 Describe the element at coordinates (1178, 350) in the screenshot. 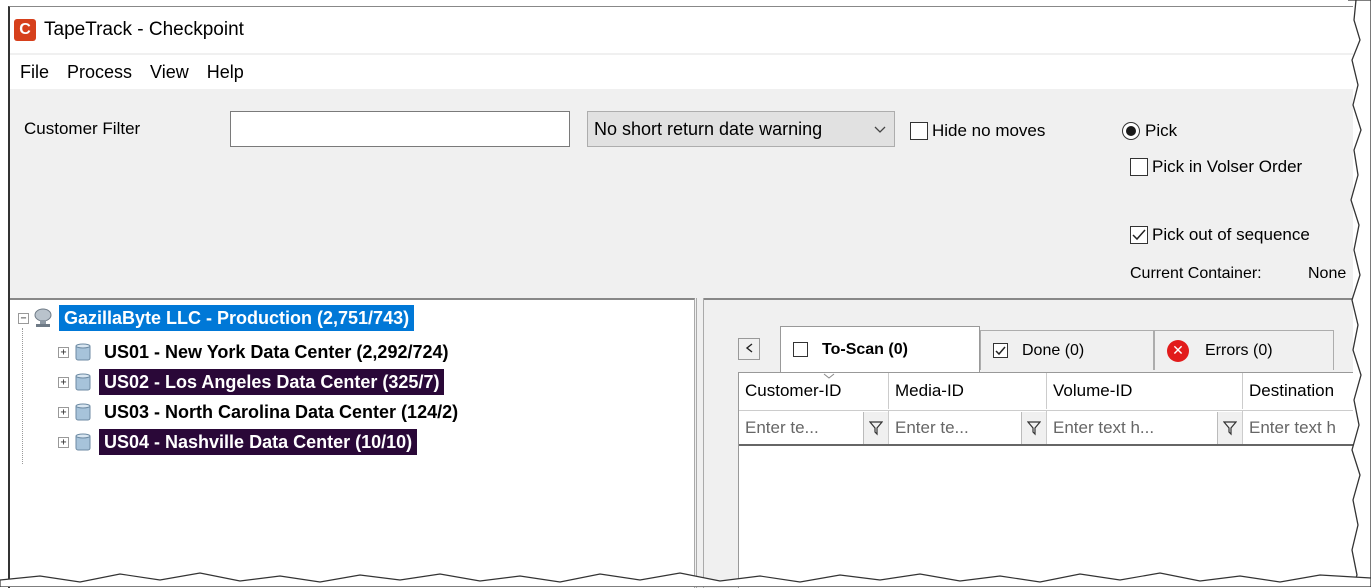

I see `error-icon: ✕` at that location.